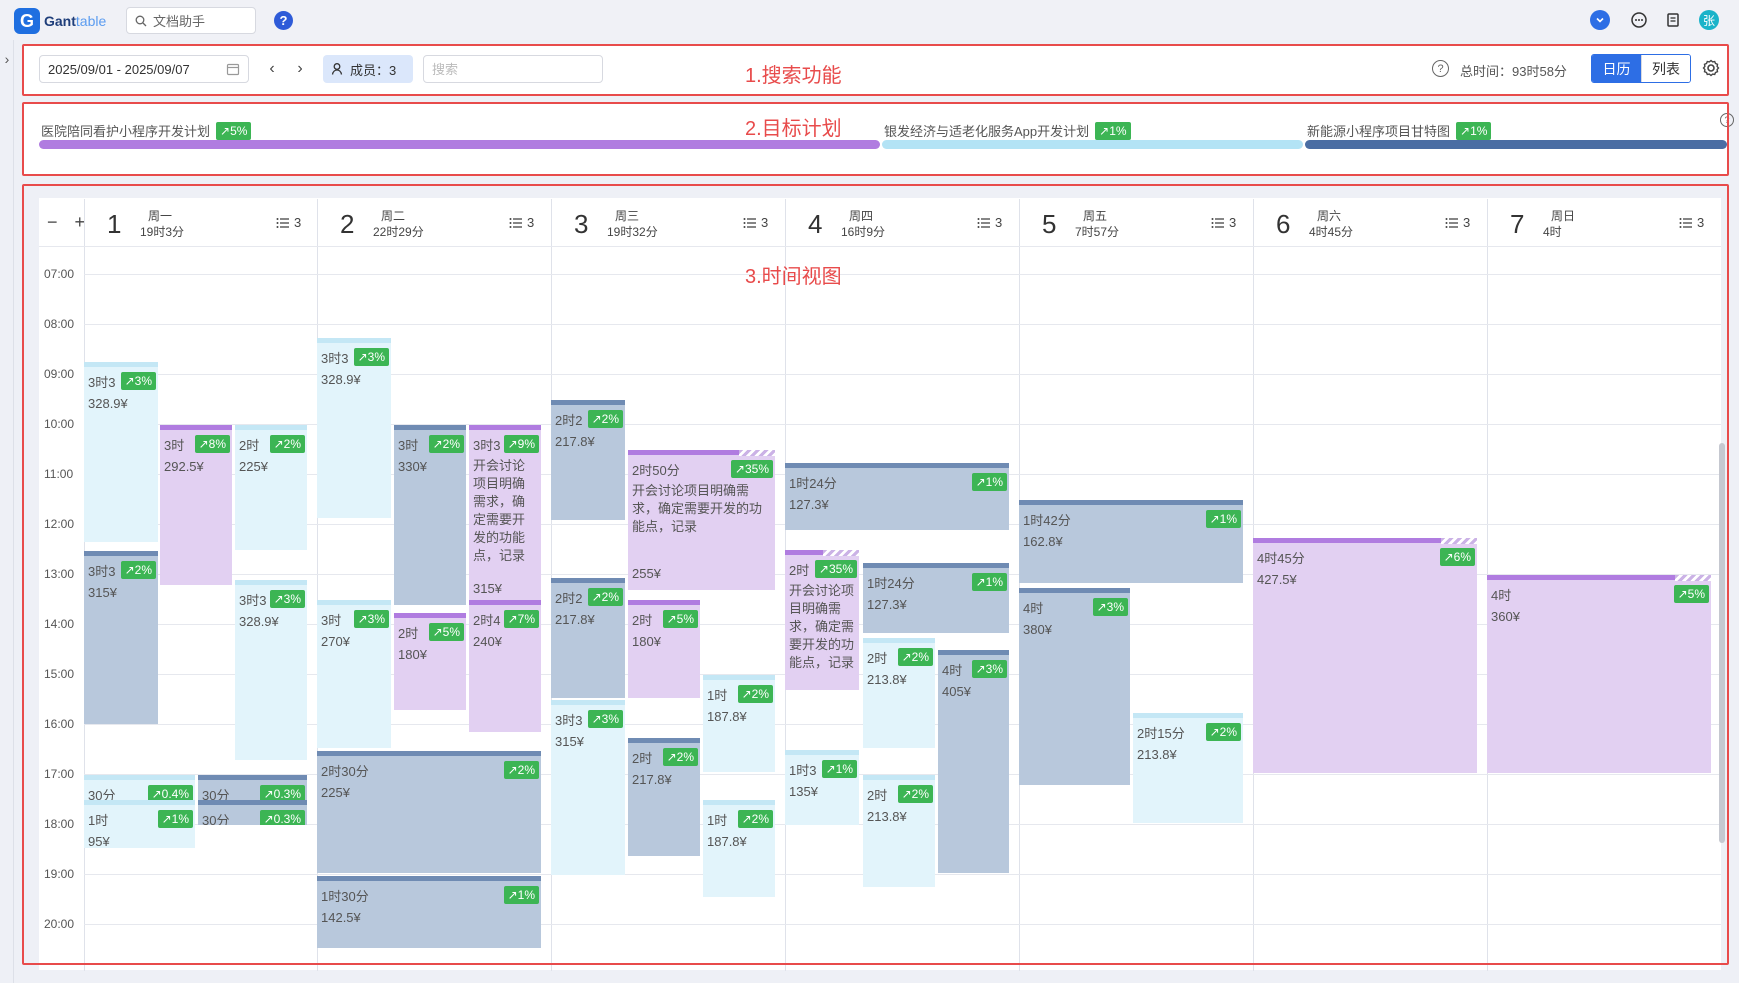  I want to click on task-cost: 180¥, so click(412, 654).